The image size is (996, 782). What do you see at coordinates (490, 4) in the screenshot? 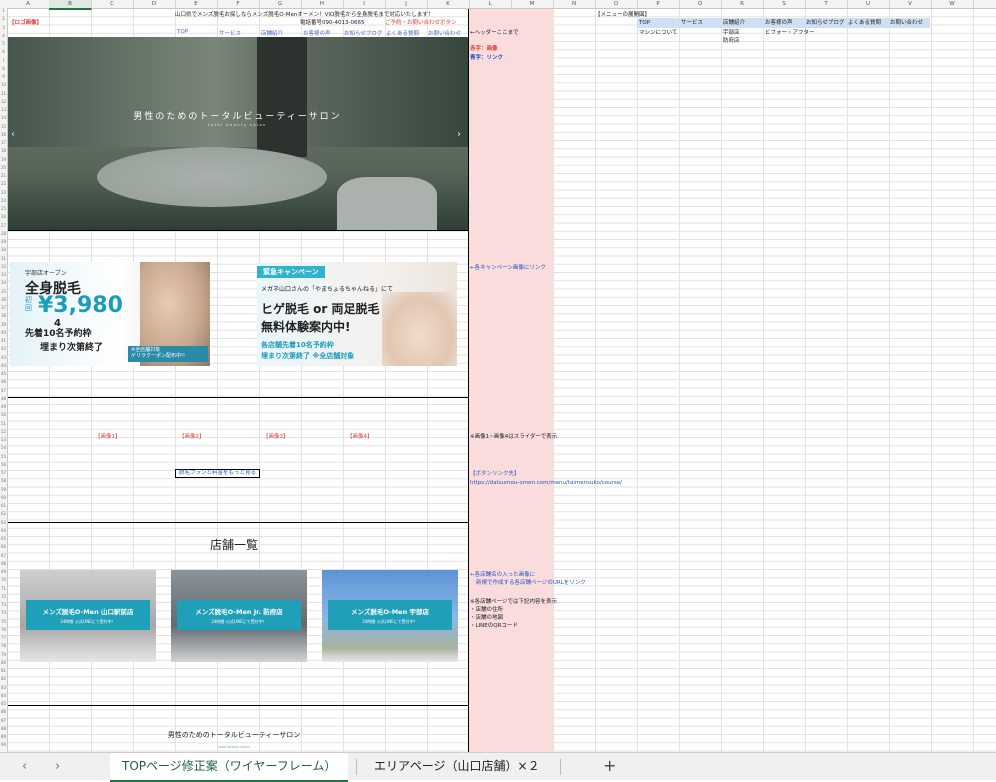
I see `column-header: L` at bounding box center [490, 4].